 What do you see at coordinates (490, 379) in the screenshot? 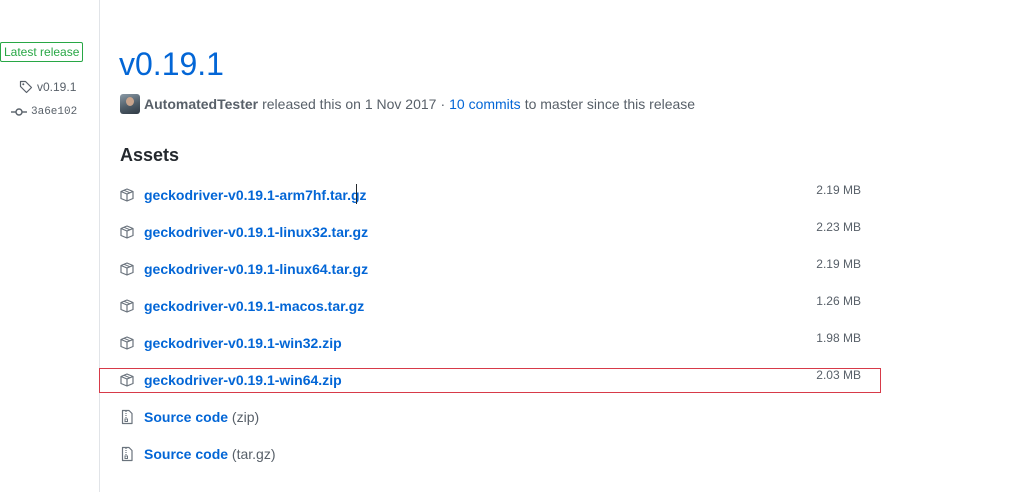
I see `asset-row-highlighted: geckodriver-v0.19.1-win64.zip 2.03 MB` at bounding box center [490, 379].